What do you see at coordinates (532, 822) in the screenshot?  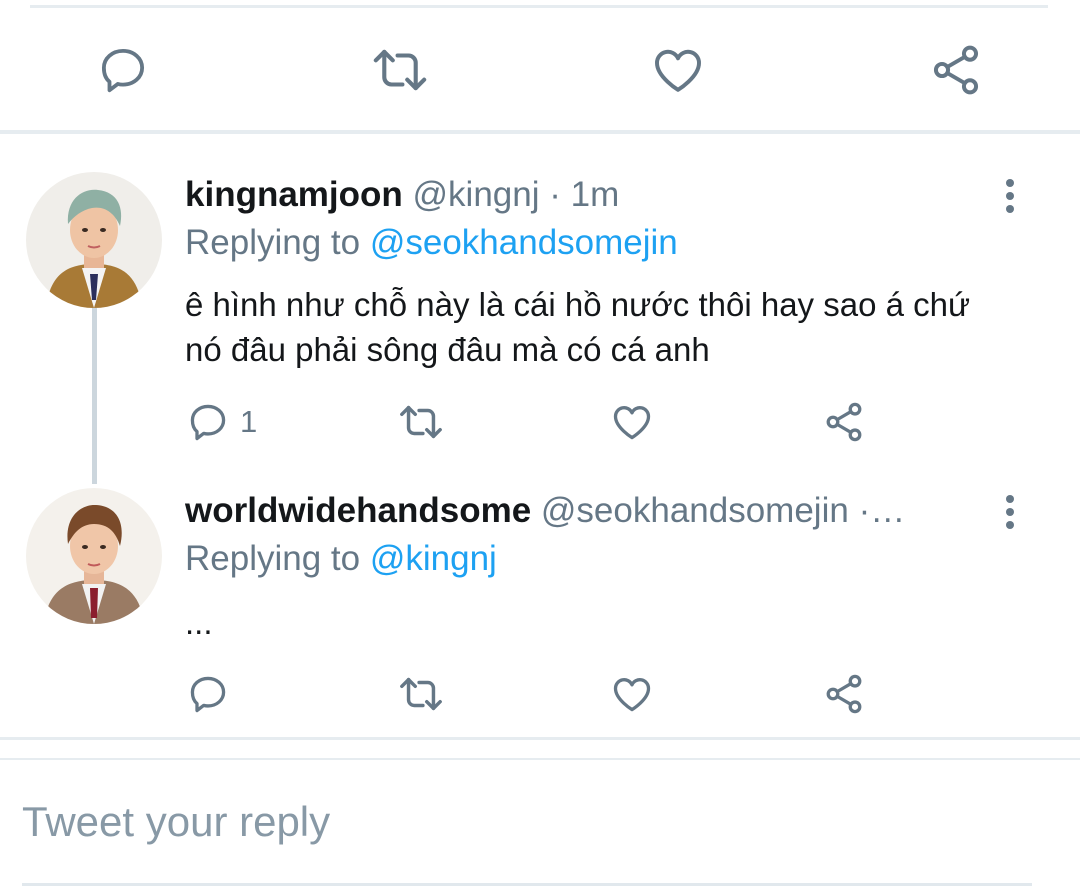 I see `tweet-reply-input` at bounding box center [532, 822].